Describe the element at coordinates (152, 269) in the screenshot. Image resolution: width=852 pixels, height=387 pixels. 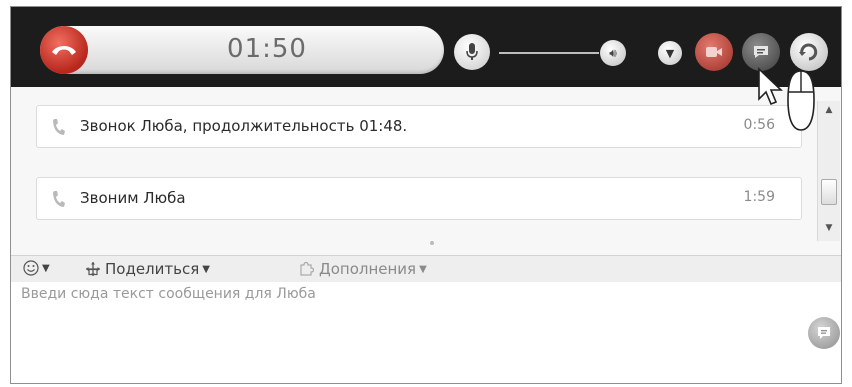
I see `share-label: Поделиться` at that location.